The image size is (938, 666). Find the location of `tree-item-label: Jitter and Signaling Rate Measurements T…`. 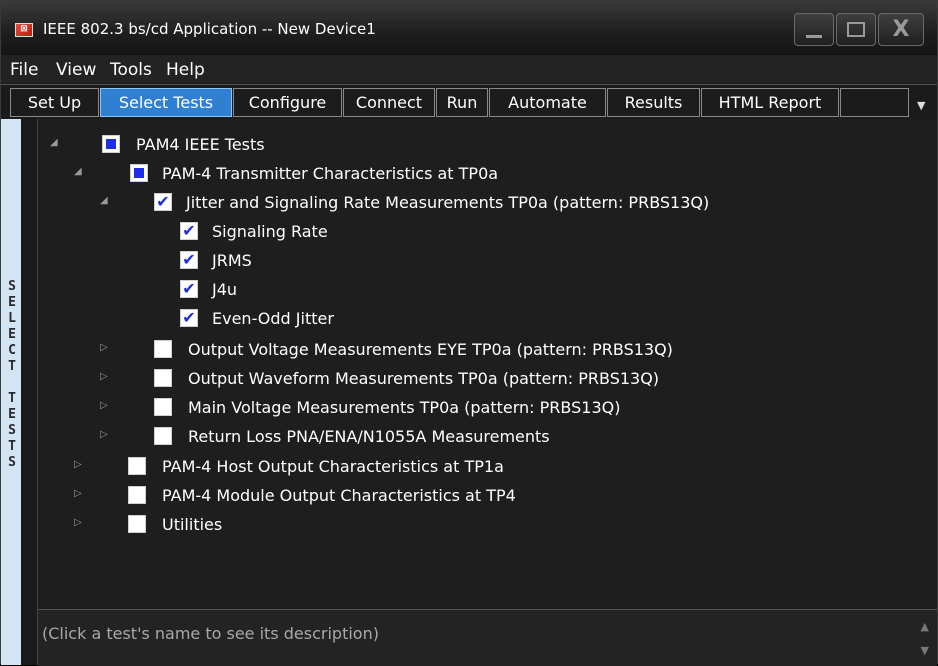

tree-item-label: Jitter and Signaling Rate Measurements T… is located at coordinates (447, 202).